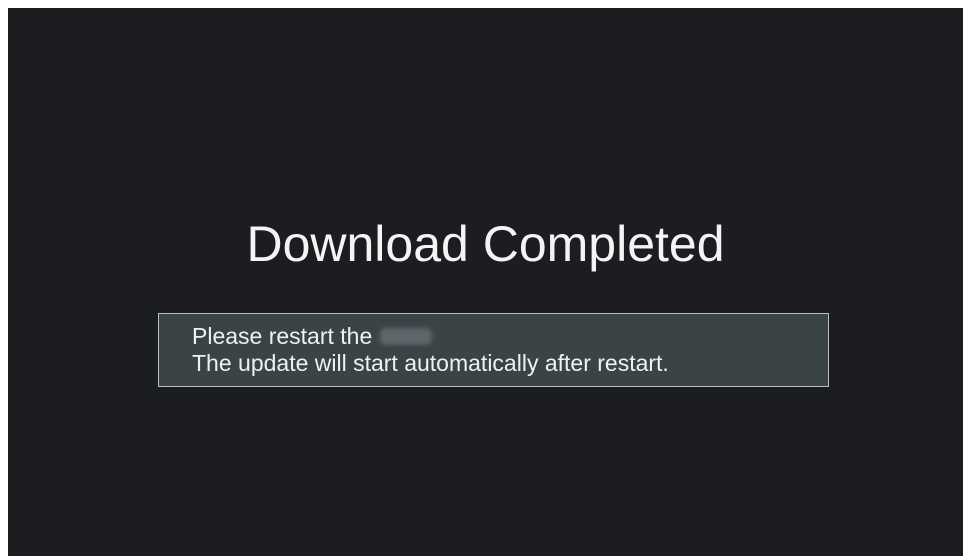 Image resolution: width=963 pixels, height=556 pixels. What do you see at coordinates (406, 336) in the screenshot?
I see `redacted-device-name` at bounding box center [406, 336].